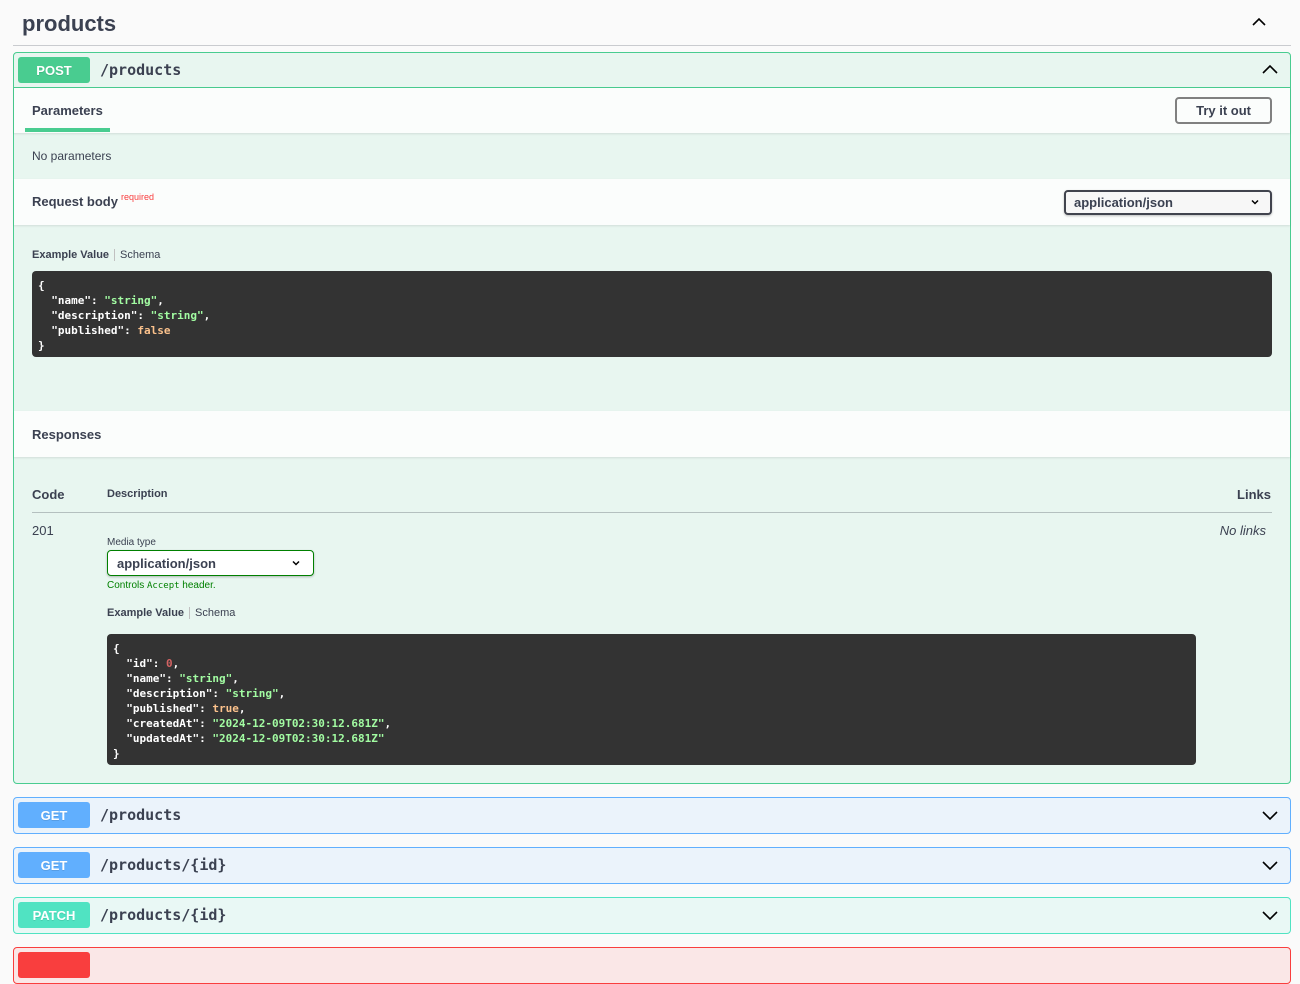 This screenshot has width=1300, height=984. What do you see at coordinates (72, 156) in the screenshot?
I see `no-parameters-text: No parameters` at bounding box center [72, 156].